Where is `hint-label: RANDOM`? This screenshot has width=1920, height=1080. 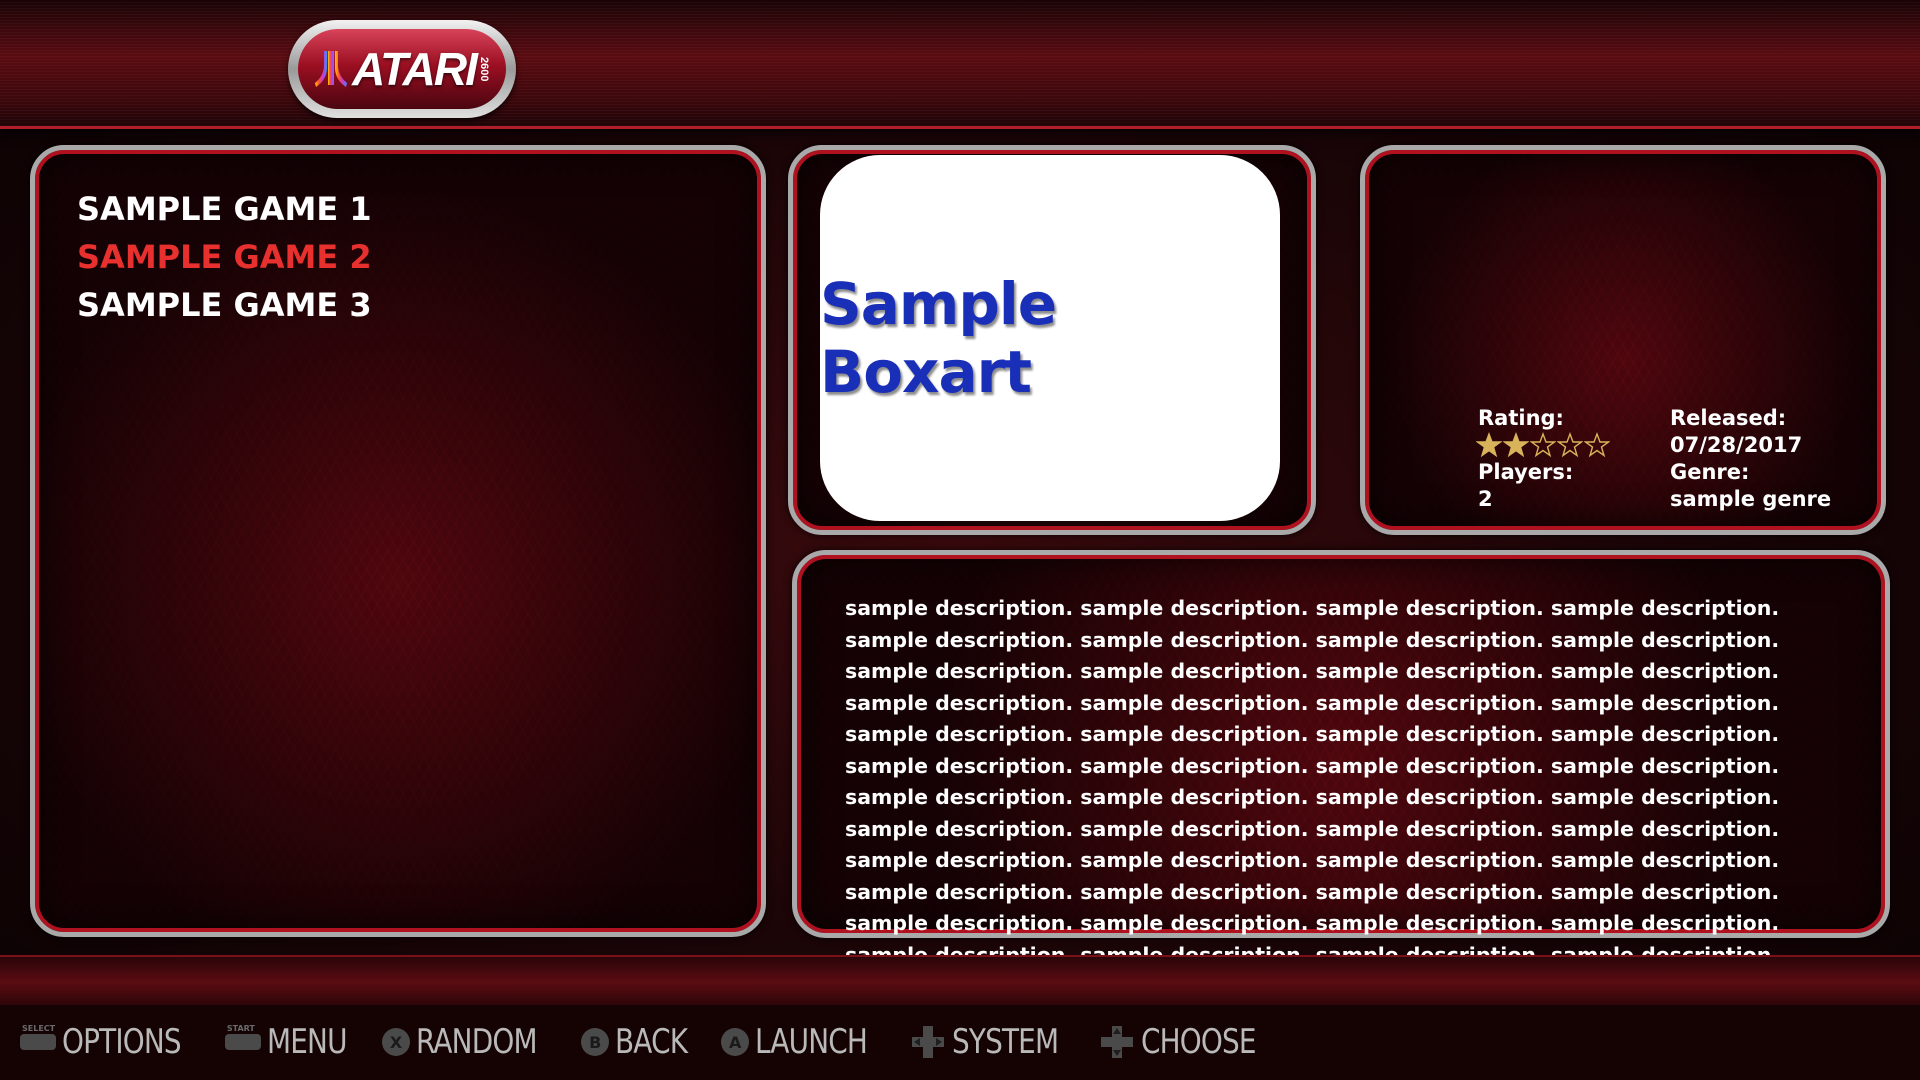 hint-label: RANDOM is located at coordinates (476, 1042).